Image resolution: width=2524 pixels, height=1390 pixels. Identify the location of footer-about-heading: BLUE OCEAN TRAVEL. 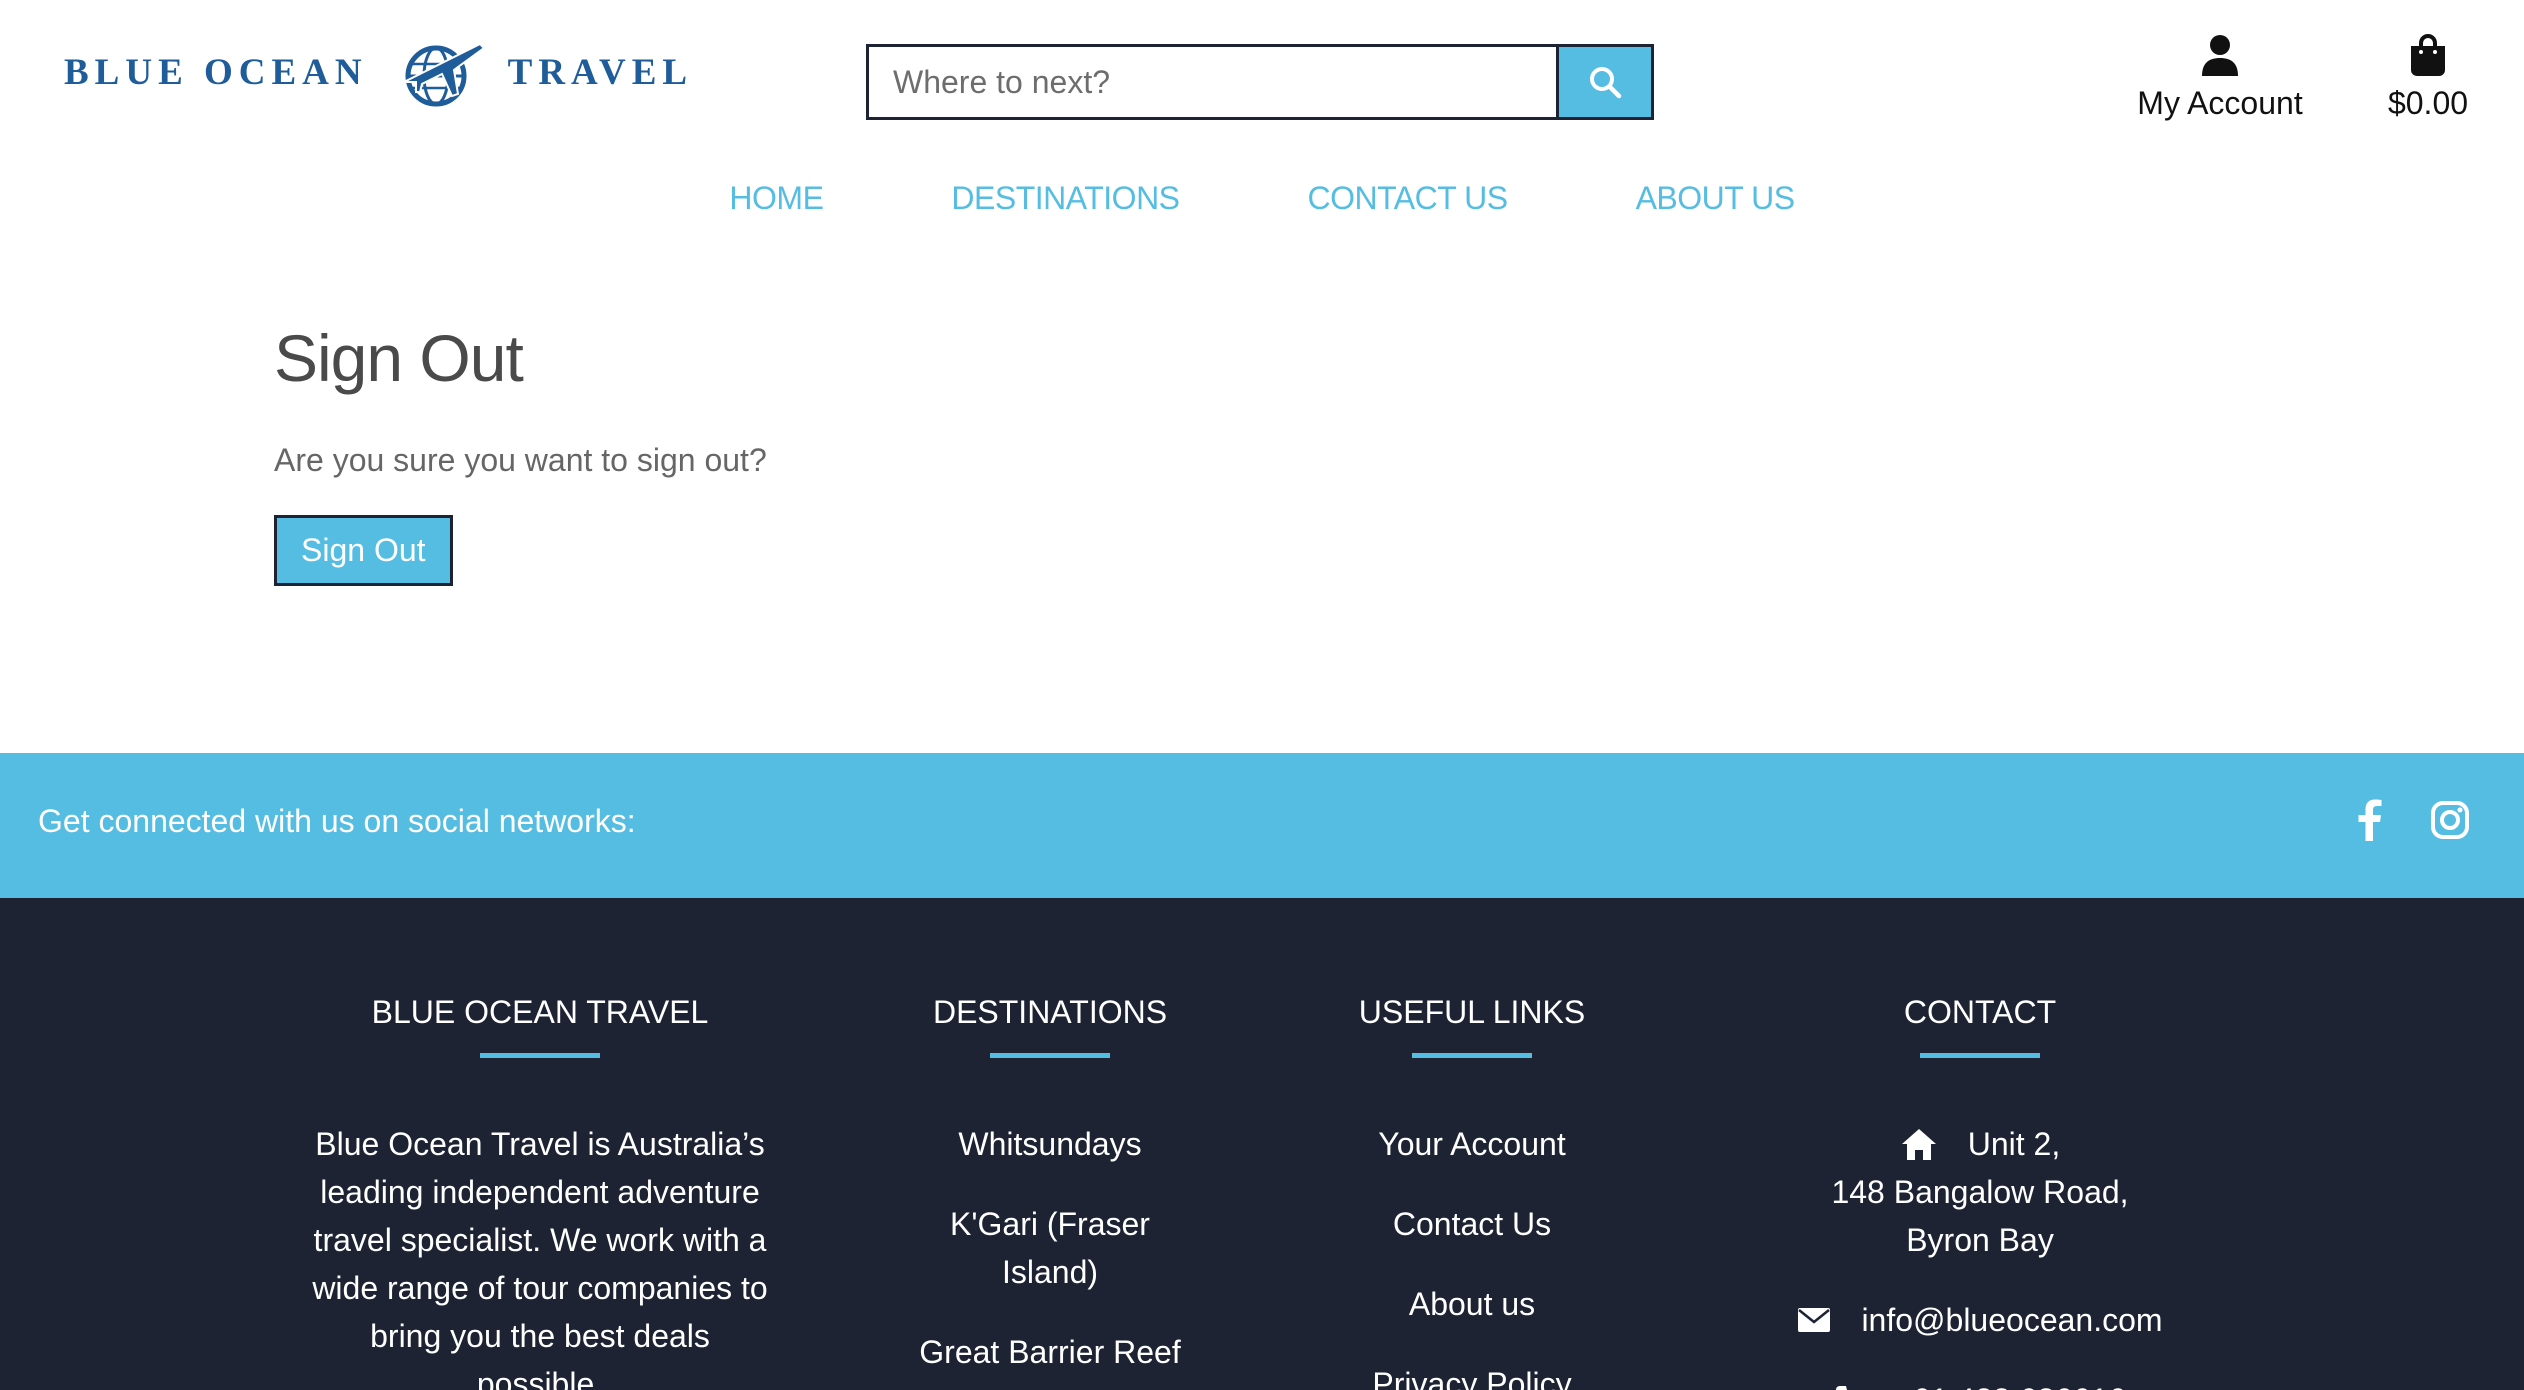
(540, 1012).